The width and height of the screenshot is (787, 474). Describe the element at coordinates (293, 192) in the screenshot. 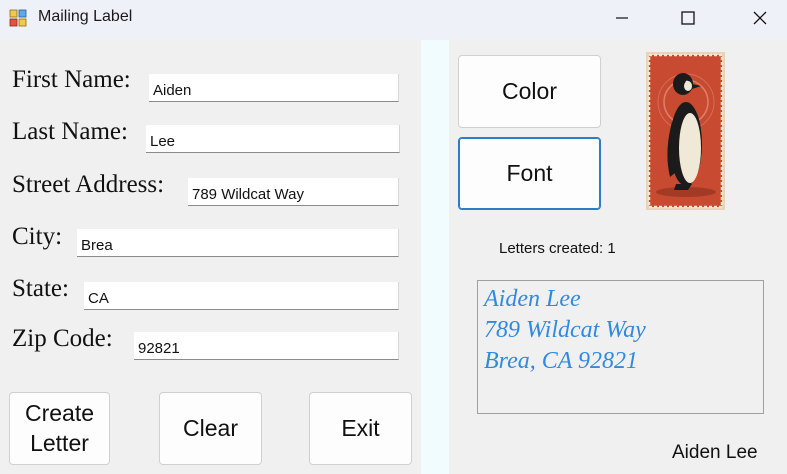

I see `street-address-input` at that location.